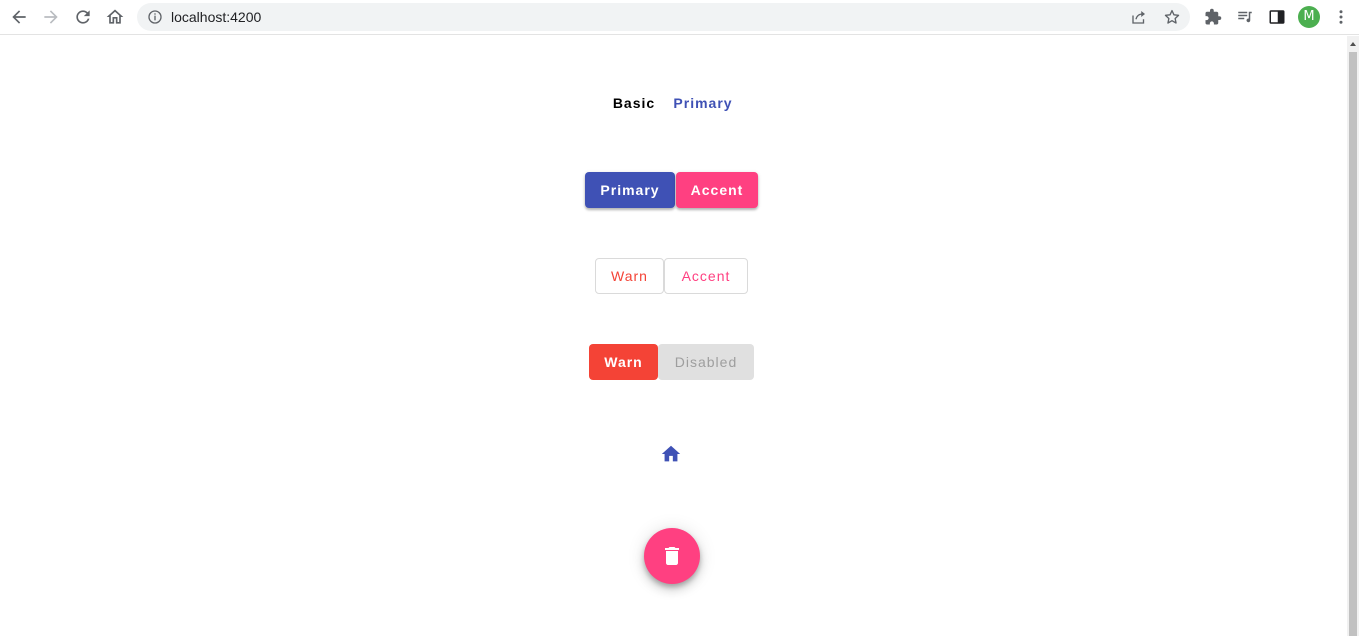 Image resolution: width=1359 pixels, height=636 pixels. Describe the element at coordinates (717, 190) in the screenshot. I see `accent-raised-button: Accent` at that location.